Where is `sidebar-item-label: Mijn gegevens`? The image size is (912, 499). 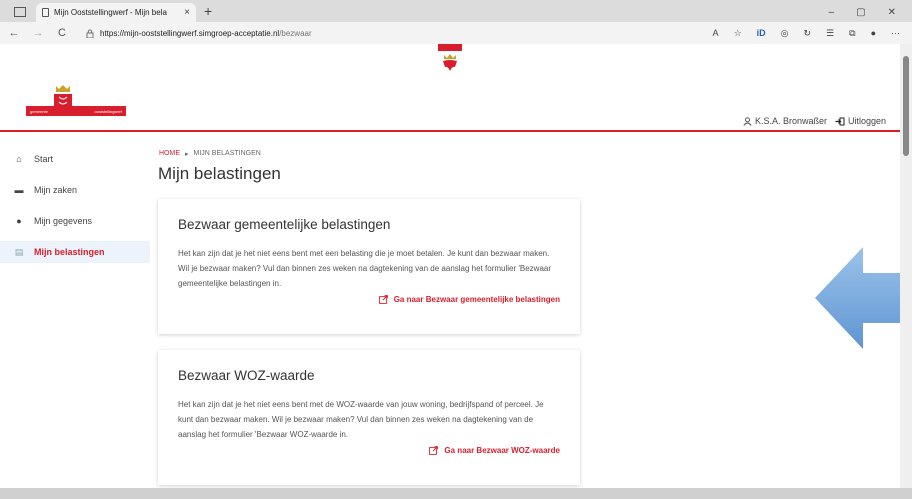 sidebar-item-label: Mijn gegevens is located at coordinates (63, 221).